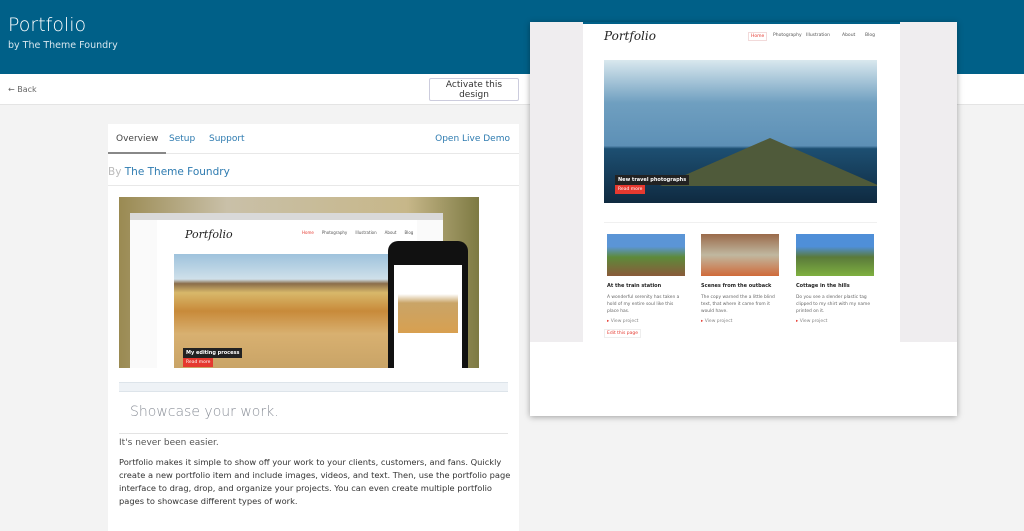 The image size is (1024, 531). Describe the element at coordinates (281, 311) in the screenshot. I see `rhino-photo: My editing process Read more` at that location.